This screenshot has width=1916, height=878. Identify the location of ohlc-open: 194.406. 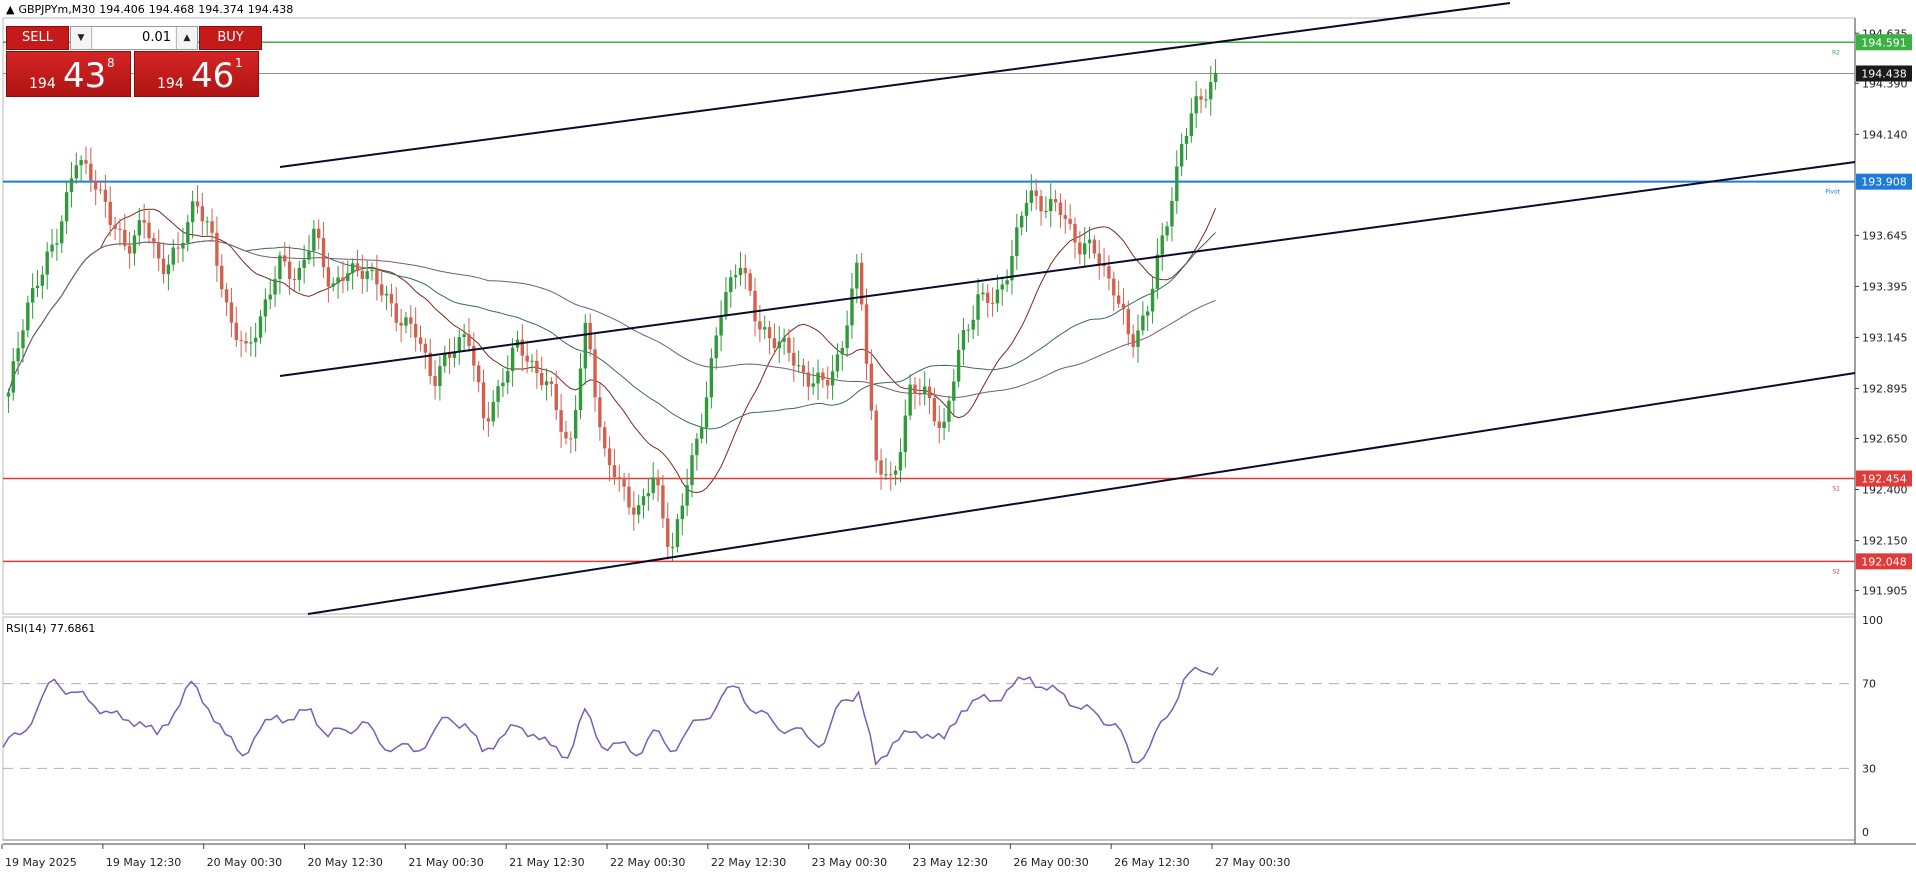
(122, 9).